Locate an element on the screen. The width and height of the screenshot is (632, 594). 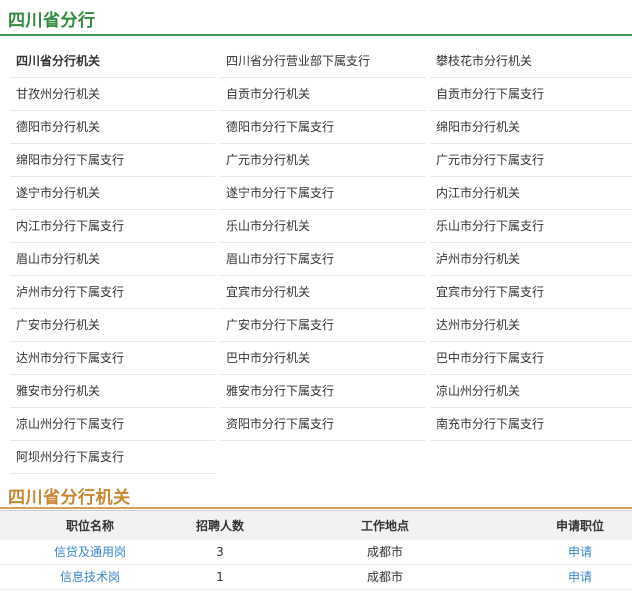
branch-link: 雅安市分行机关 is located at coordinates (112, 391).